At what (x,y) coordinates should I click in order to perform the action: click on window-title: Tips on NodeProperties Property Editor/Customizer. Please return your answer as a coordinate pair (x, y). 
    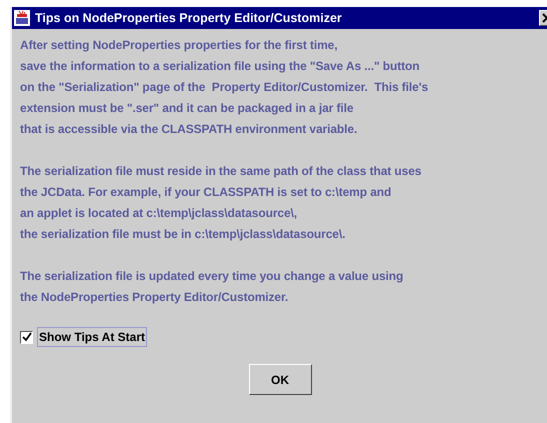
    Looking at the image, I should click on (189, 18).